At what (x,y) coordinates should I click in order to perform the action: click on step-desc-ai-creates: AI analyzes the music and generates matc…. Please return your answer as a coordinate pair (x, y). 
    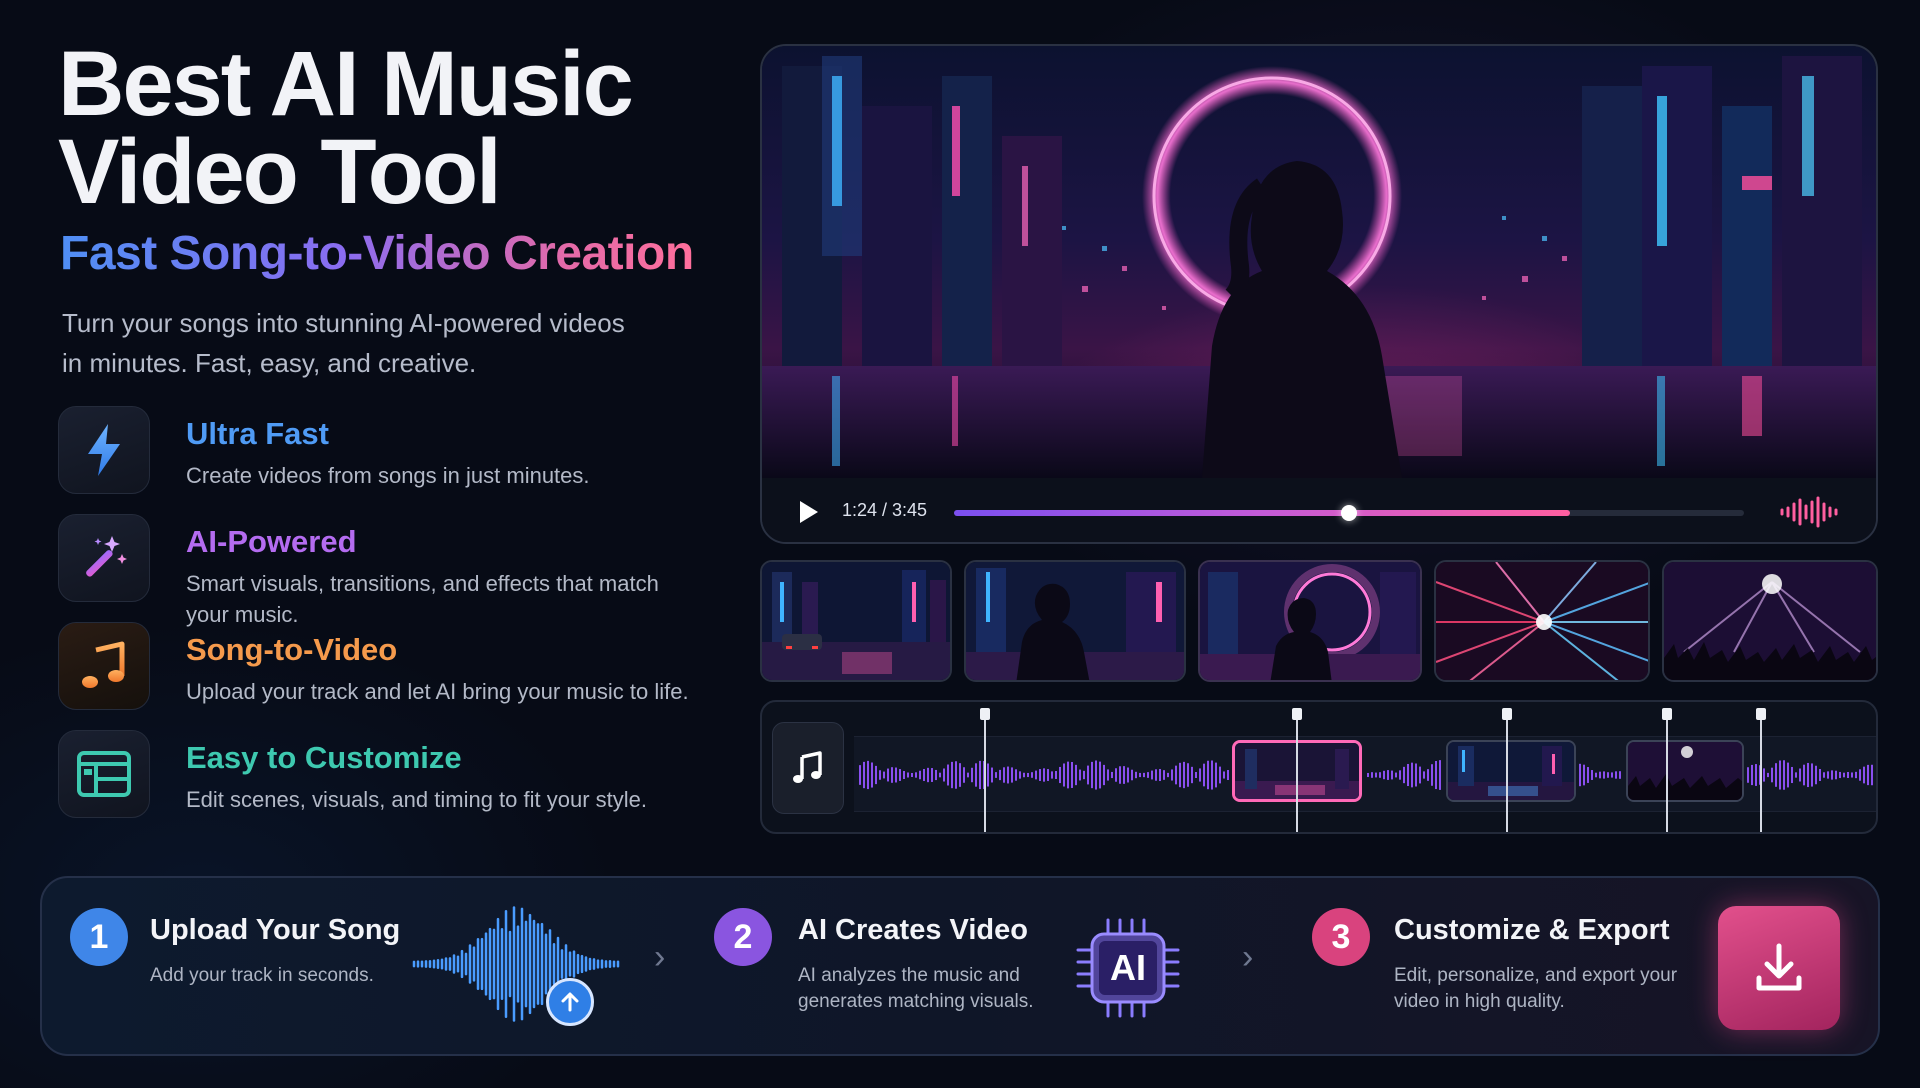
    Looking at the image, I should click on (916, 988).